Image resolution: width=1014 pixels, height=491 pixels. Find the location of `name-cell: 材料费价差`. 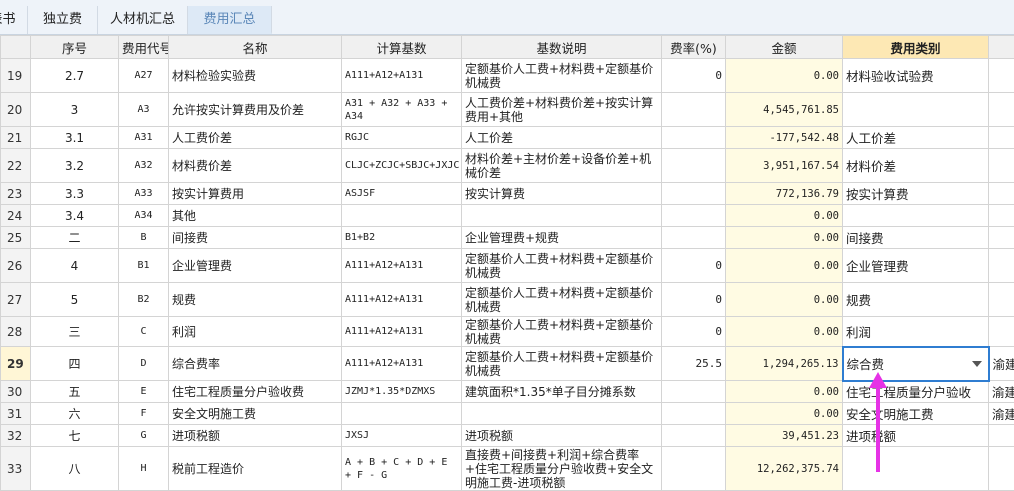

name-cell: 材料费价差 is located at coordinates (255, 165).